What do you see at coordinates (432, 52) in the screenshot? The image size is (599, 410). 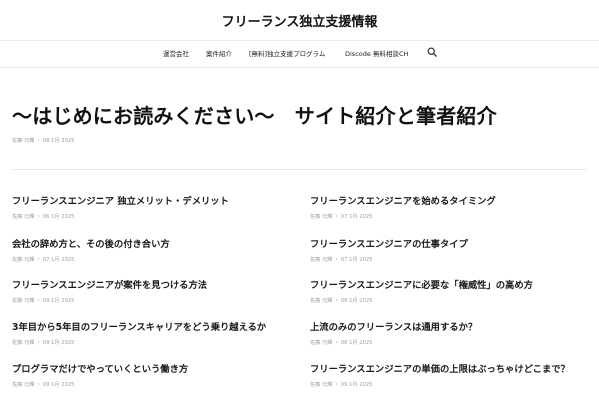 I see `search-icon` at bounding box center [432, 52].